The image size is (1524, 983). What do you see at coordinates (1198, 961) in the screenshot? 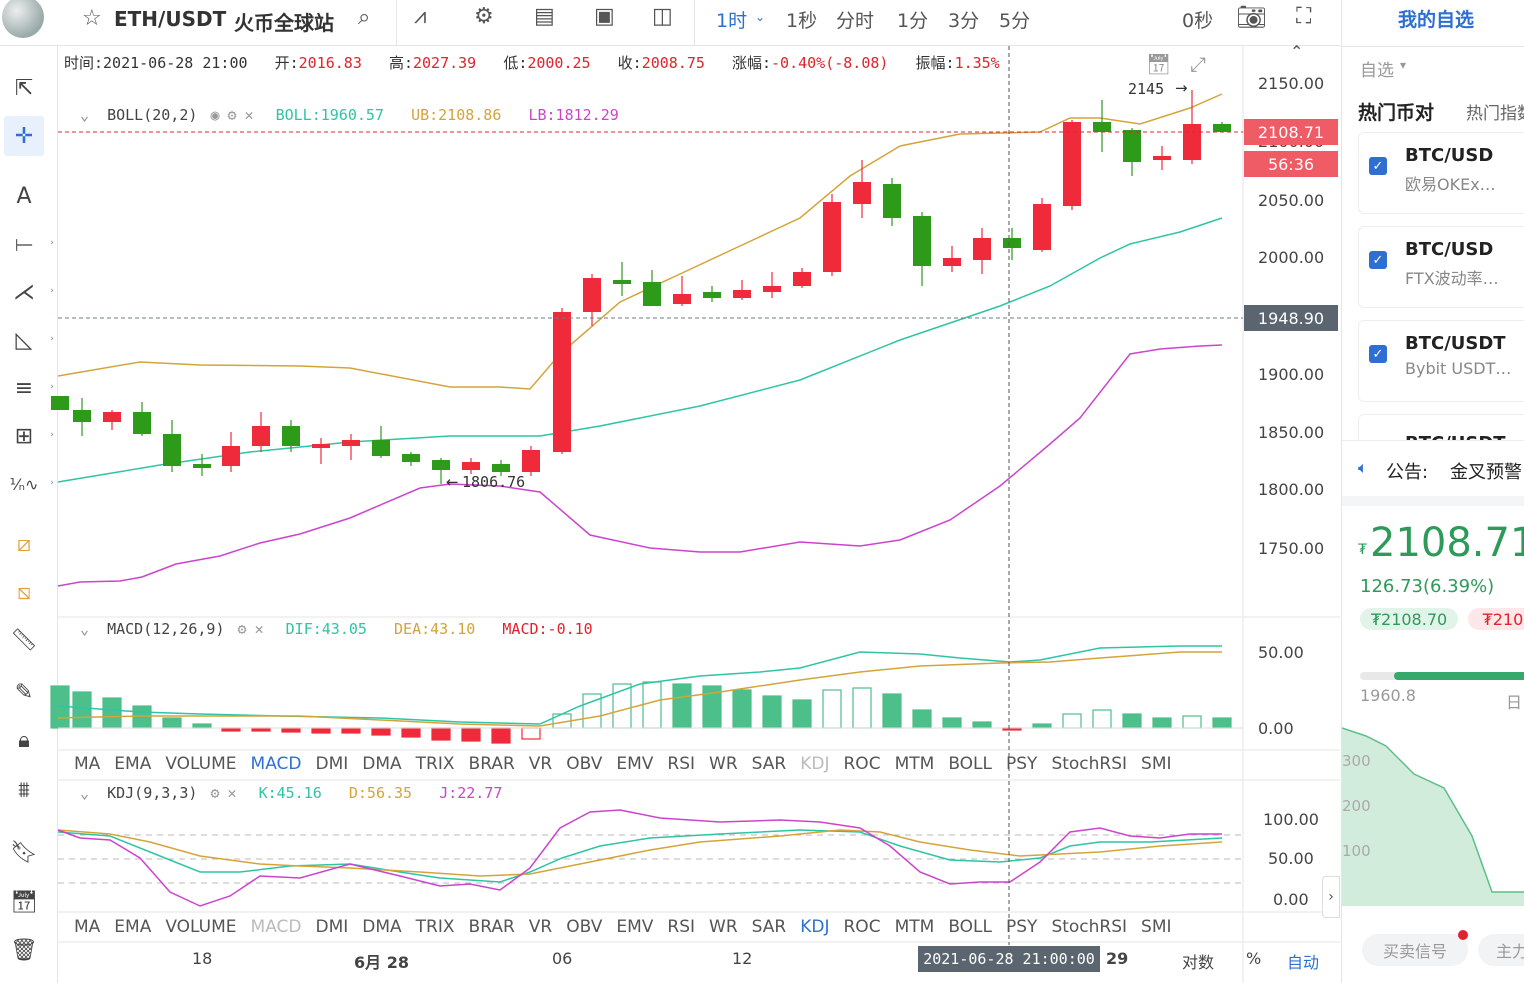
I see `log-scale-toggle: 对数` at bounding box center [1198, 961].